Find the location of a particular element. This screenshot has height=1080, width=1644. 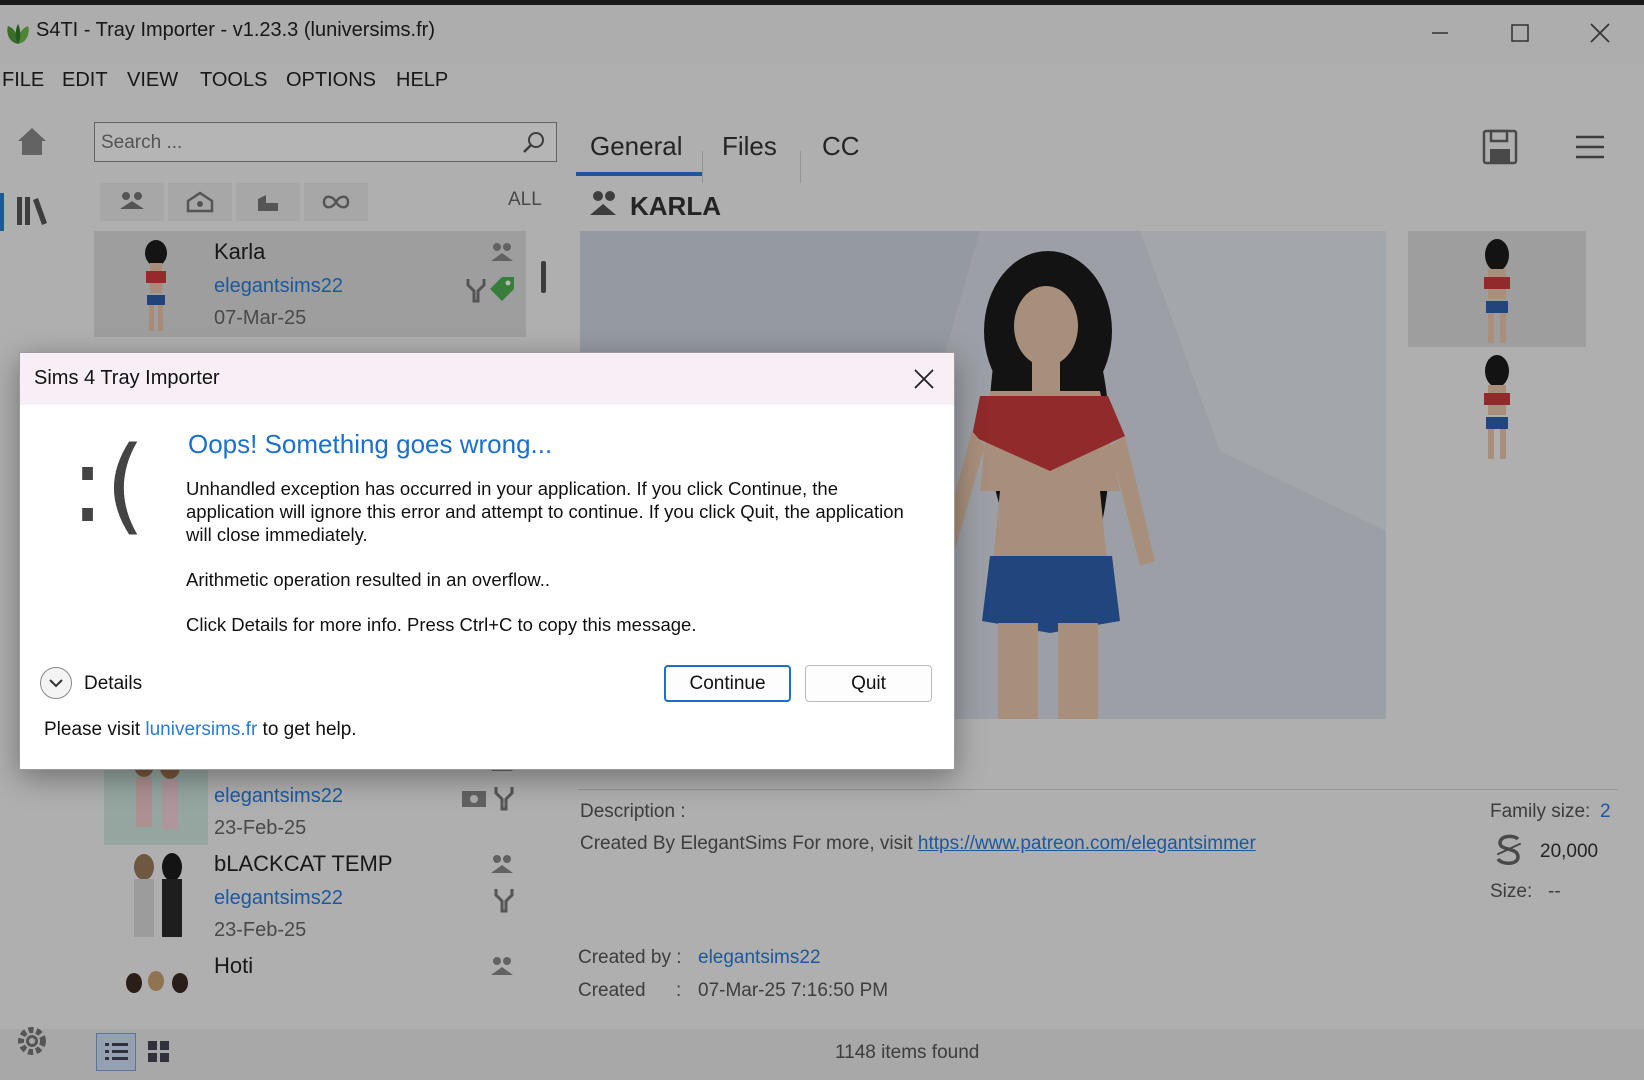

help-text: Please visit luniversims.fr to get help. is located at coordinates (200, 730).